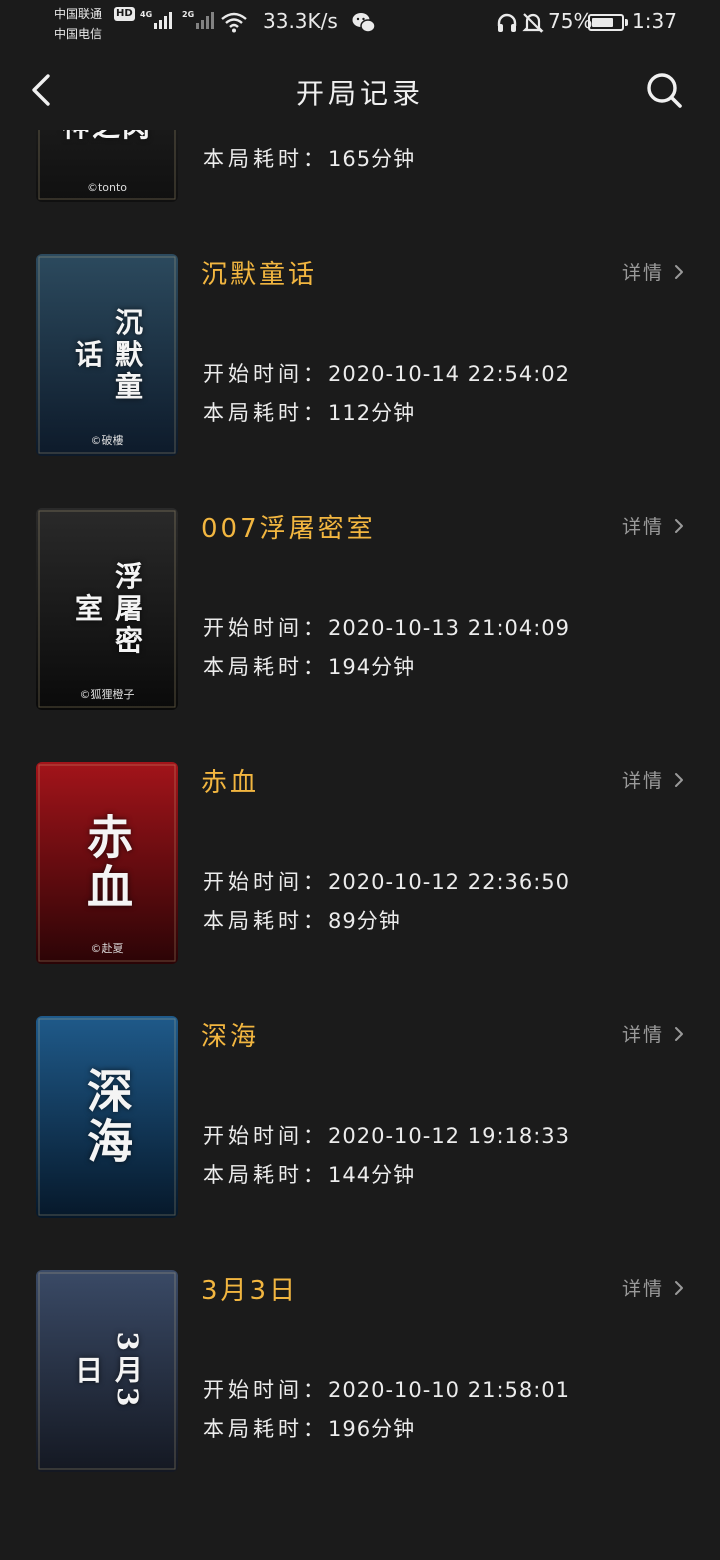 This screenshot has width=720, height=1560. I want to click on duration-row: 本局耗时：196分钟, so click(309, 1428).